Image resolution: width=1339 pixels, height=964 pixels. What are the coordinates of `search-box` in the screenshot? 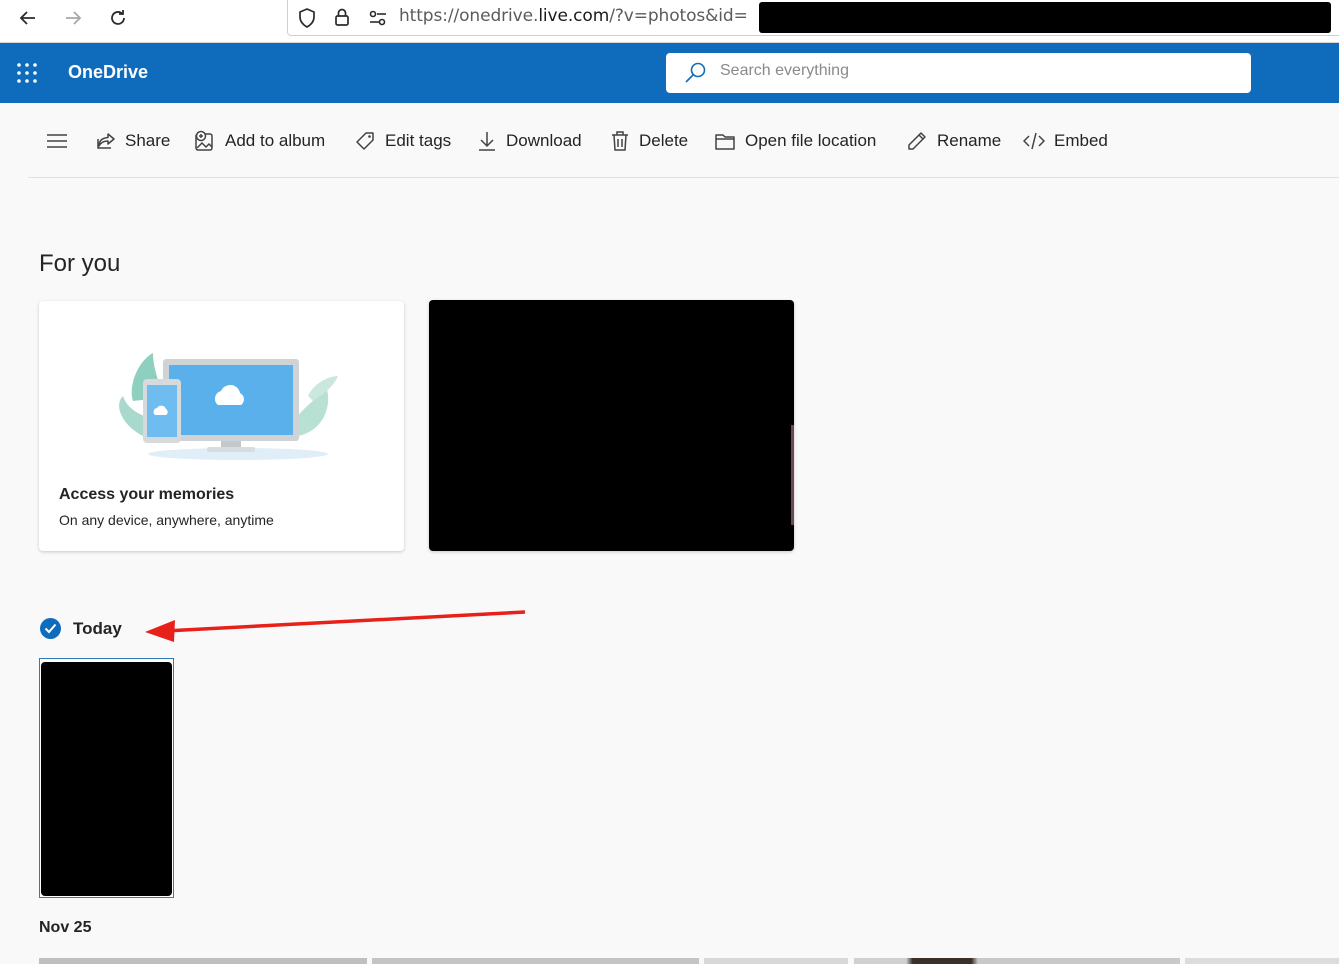 It's located at (958, 73).